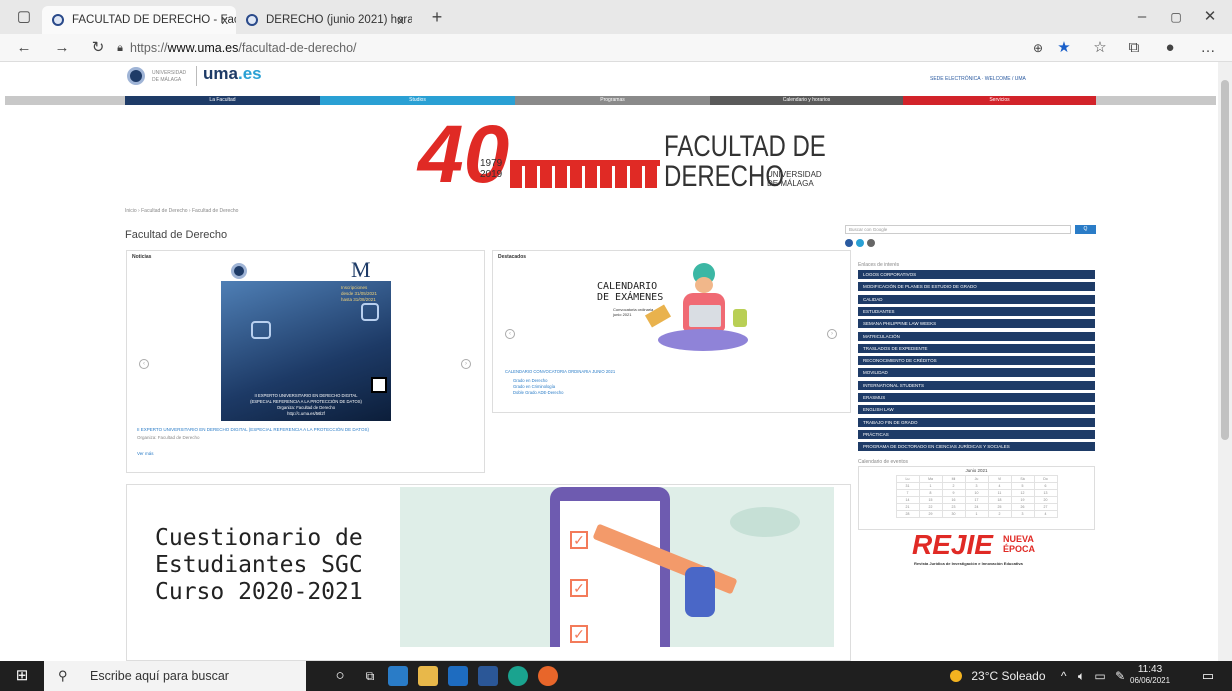  What do you see at coordinates (953, 507) in the screenshot?
I see `calendar-day: 23` at bounding box center [953, 507].